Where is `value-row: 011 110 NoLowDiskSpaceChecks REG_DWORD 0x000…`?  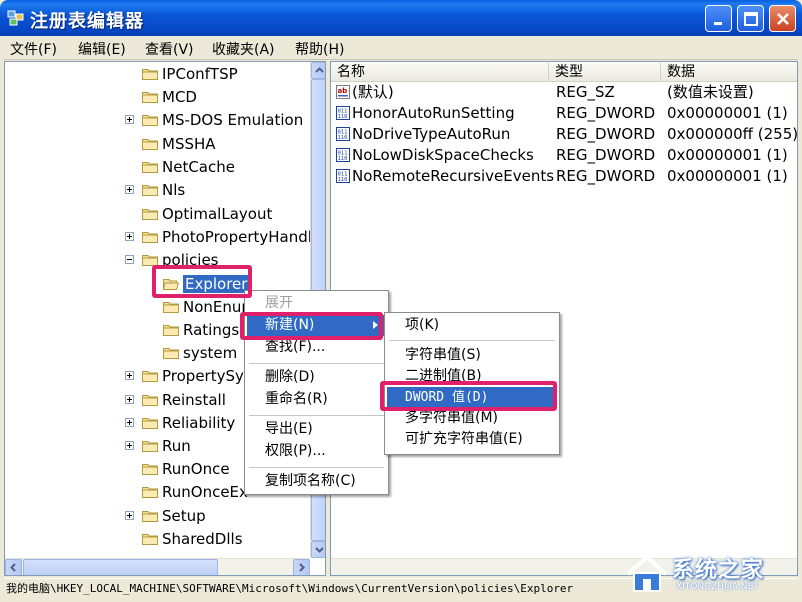
value-row: 011 110 NoLowDiskSpaceChecks REG_DWORD 0x000… is located at coordinates (564, 155).